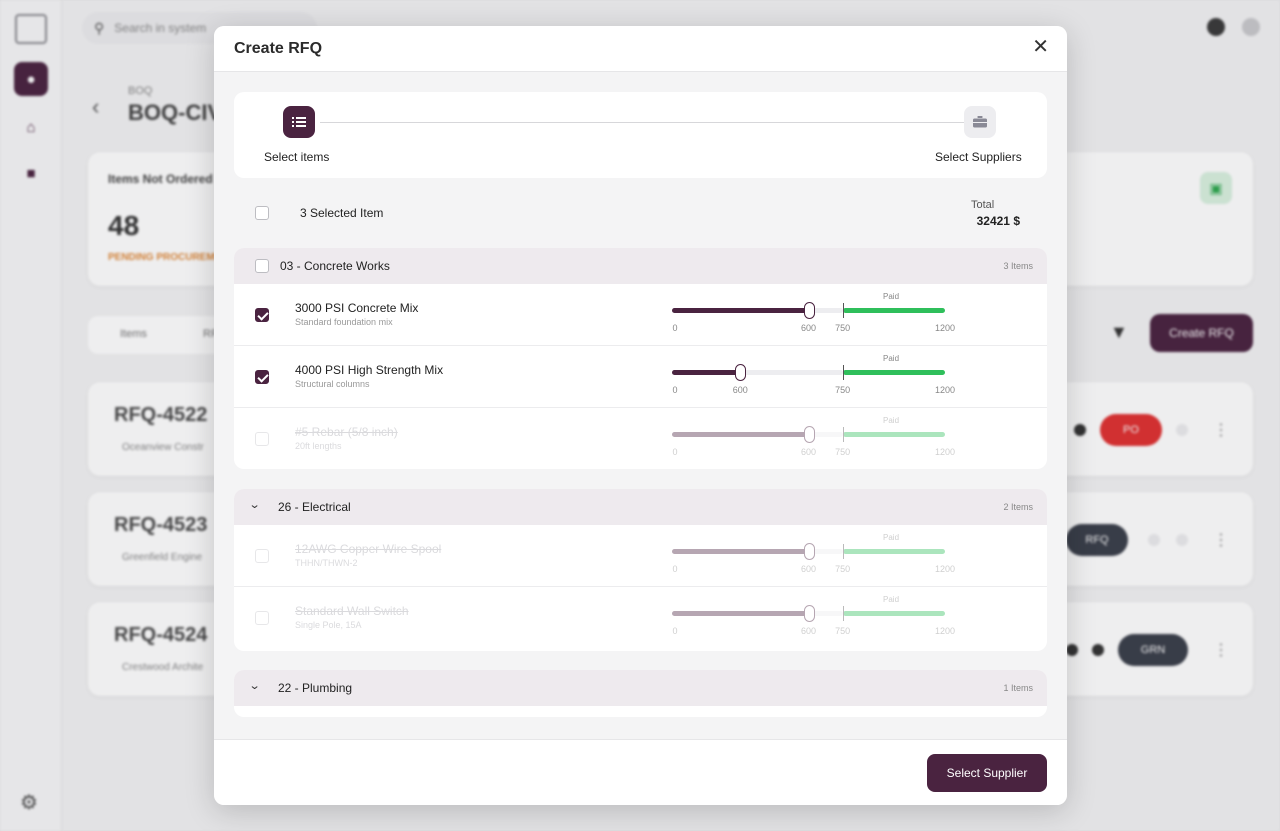  What do you see at coordinates (278, 48) in the screenshot?
I see `modal-title: Create RFQ` at bounding box center [278, 48].